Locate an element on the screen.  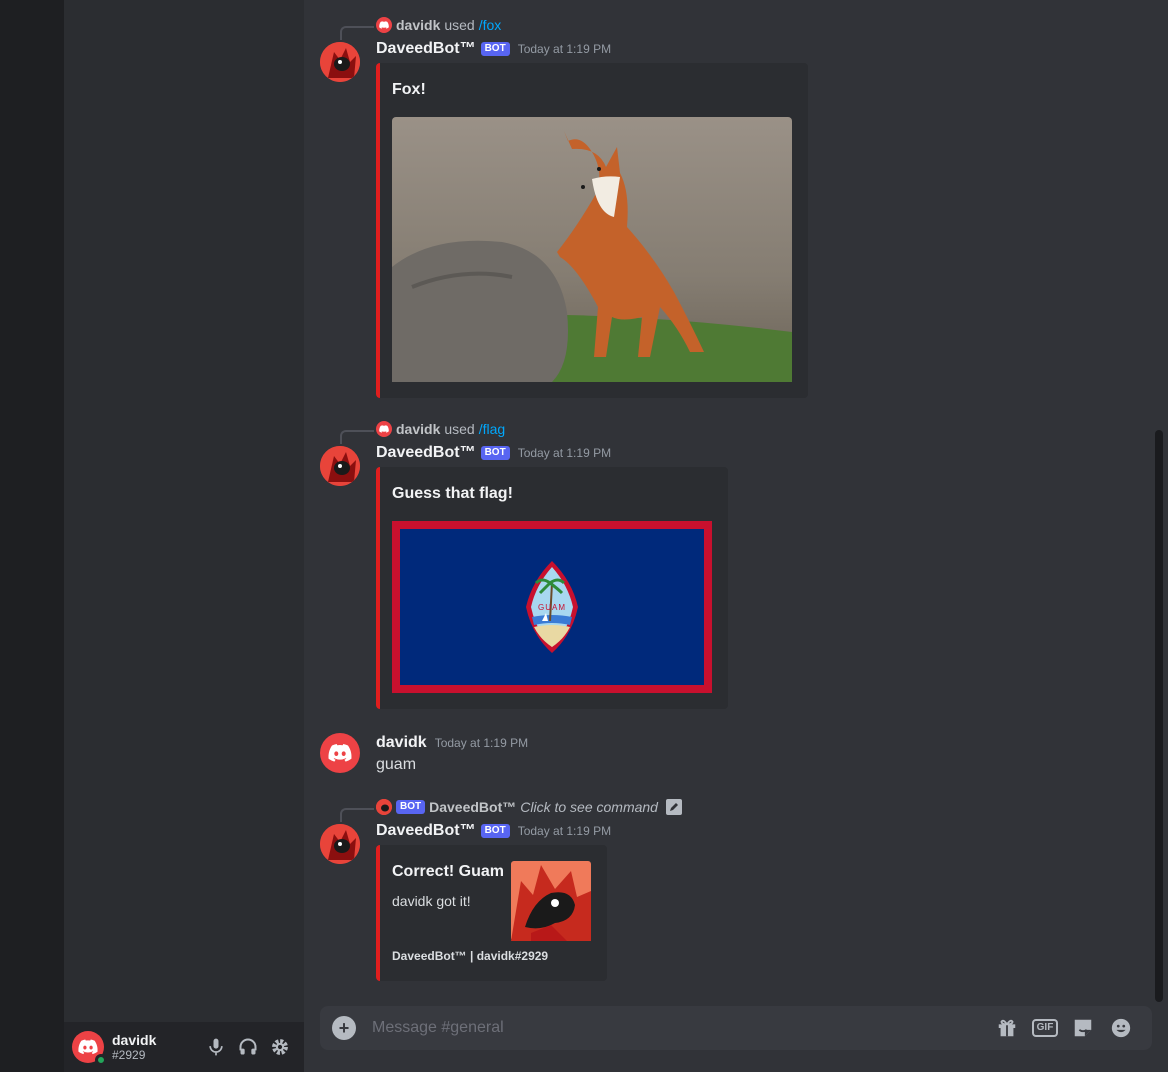
deafen-button is located at coordinates (248, 1047).